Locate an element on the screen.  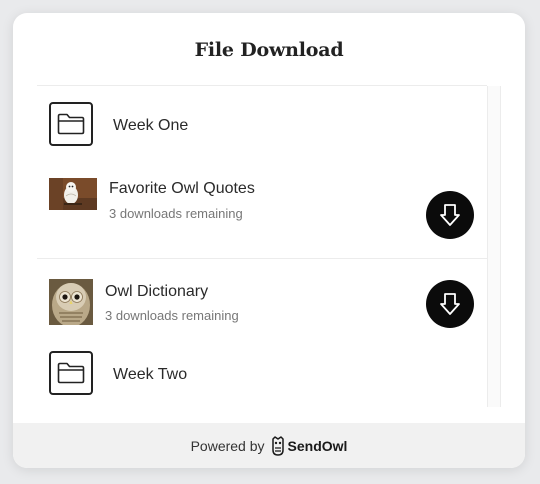
brand-name: SendOwl is located at coordinates (317, 445).